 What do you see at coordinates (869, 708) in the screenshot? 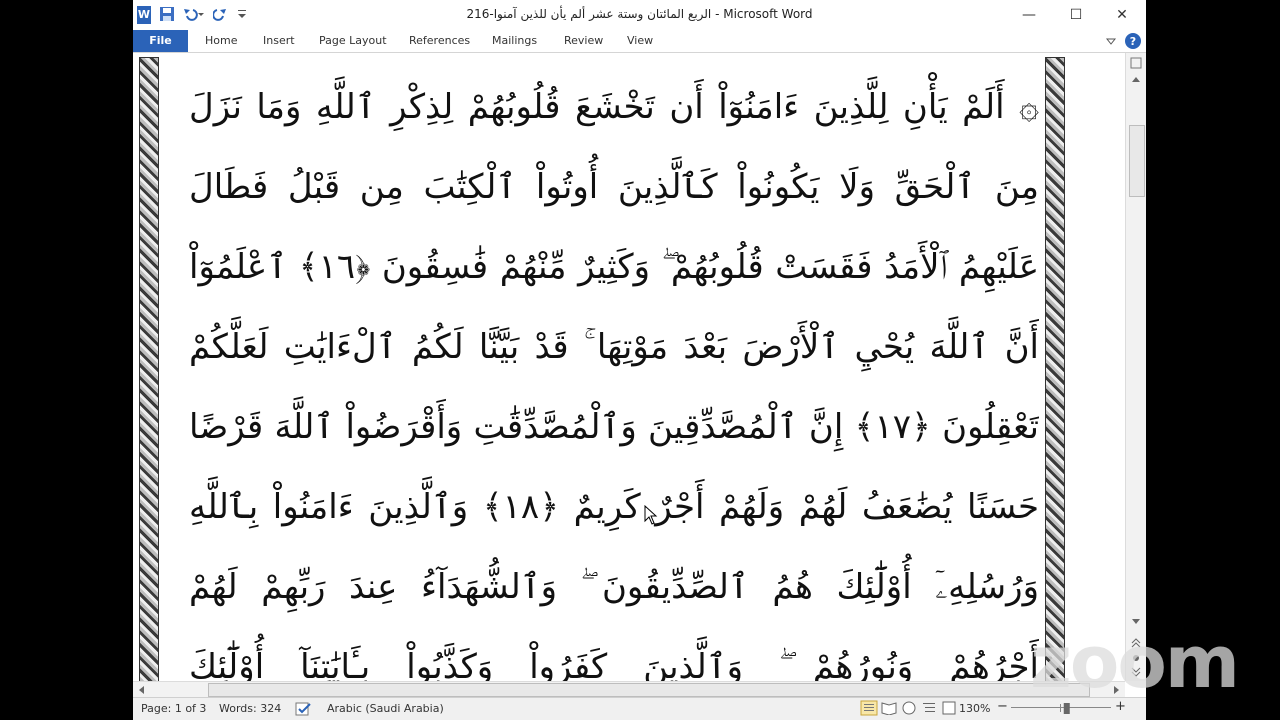
I see `print-layout-icon` at bounding box center [869, 708].